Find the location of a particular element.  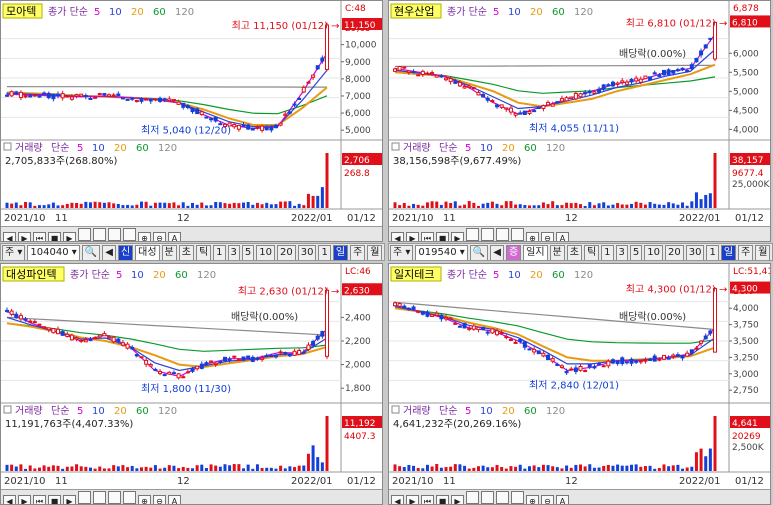

stock-code-input: 019540 ▾ is located at coordinates (441, 252).